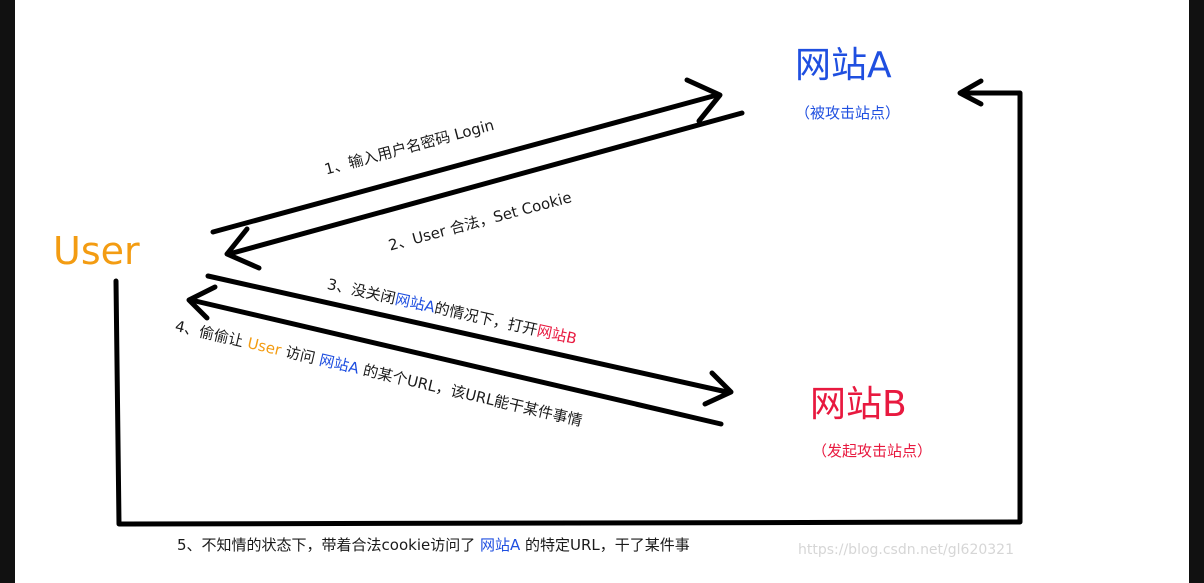 Image resolution: width=1204 pixels, height=583 pixels. I want to click on edge-login-arrow, so click(466, 156).